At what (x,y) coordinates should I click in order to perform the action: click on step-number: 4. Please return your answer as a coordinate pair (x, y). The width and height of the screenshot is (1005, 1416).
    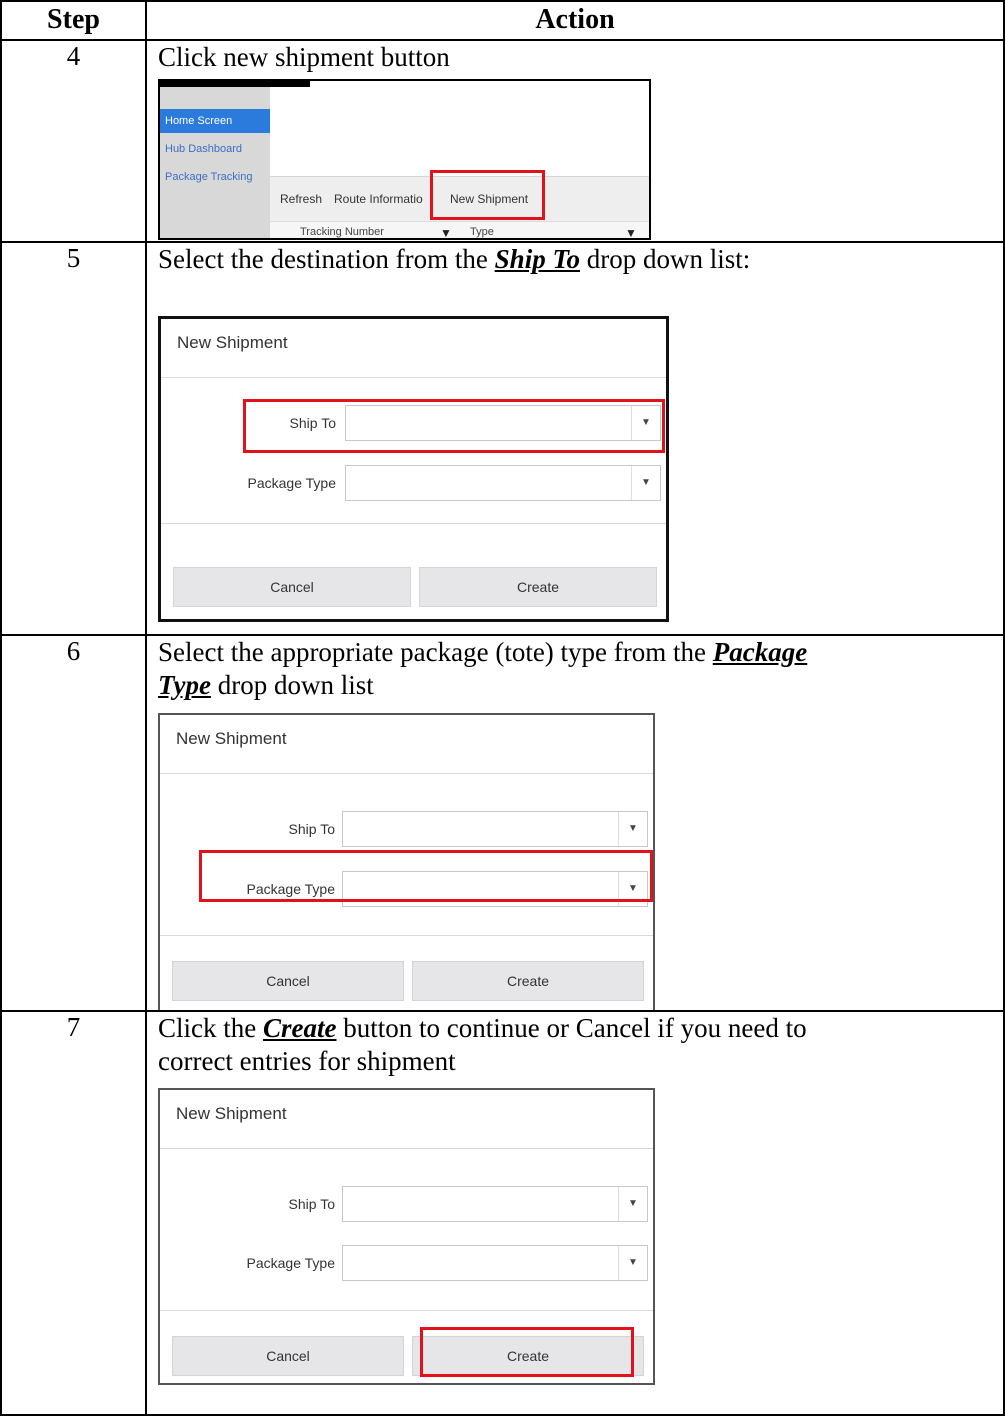
    Looking at the image, I should click on (73, 56).